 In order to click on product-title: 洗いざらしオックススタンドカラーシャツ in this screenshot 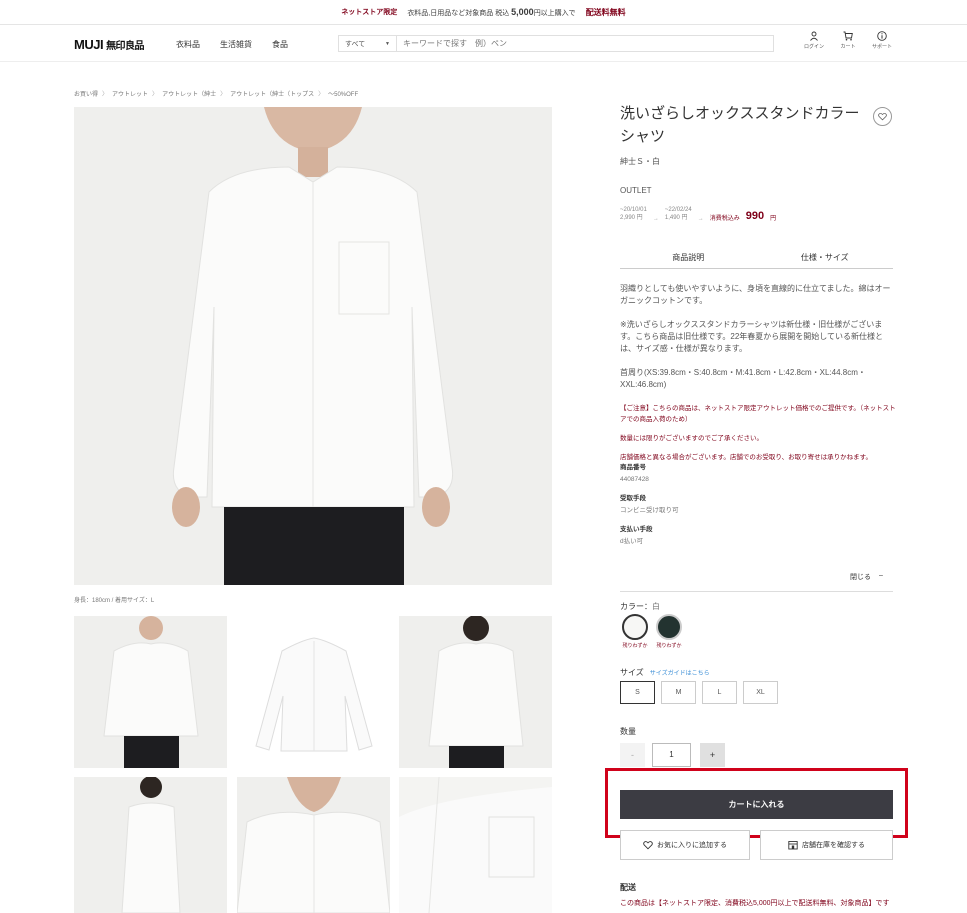, I will do `click(740, 125)`.